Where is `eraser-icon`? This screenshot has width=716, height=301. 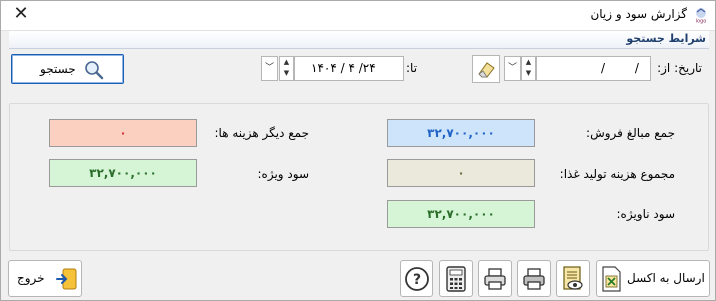 eraser-icon is located at coordinates (486, 70).